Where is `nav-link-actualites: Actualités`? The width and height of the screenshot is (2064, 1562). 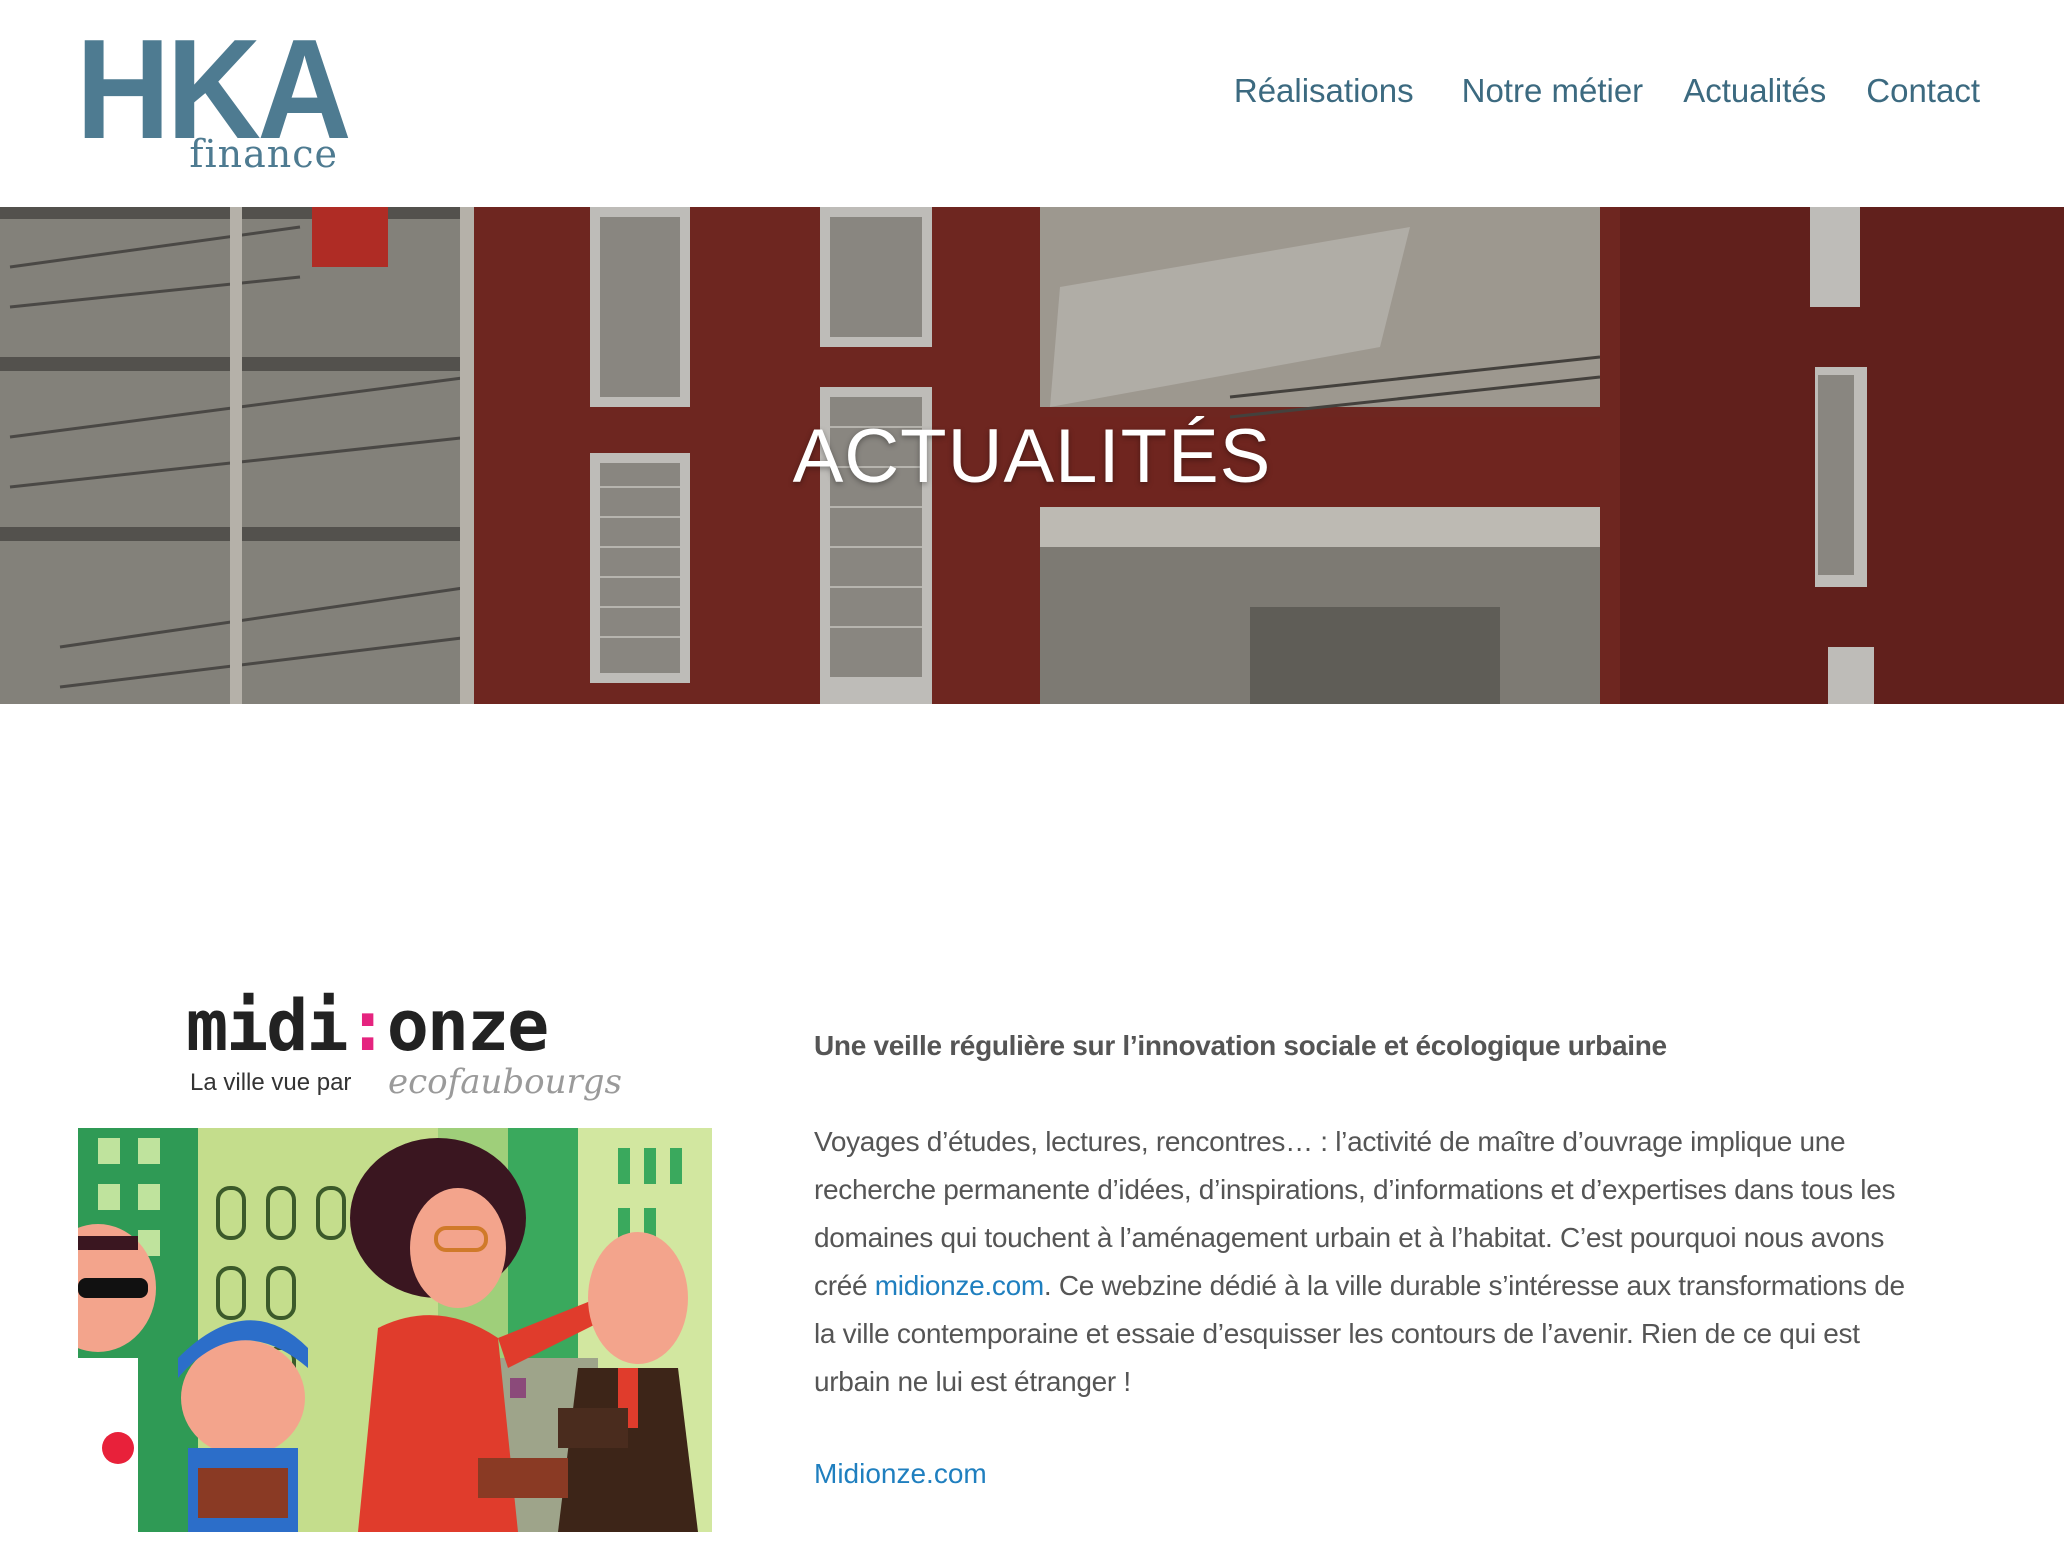 nav-link-actualites: Actualités is located at coordinates (1754, 91).